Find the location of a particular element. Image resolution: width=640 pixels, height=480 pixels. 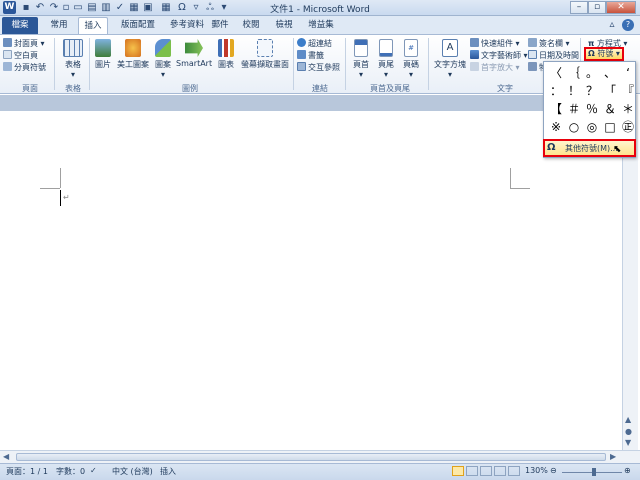

symbol-cell: ｛ is located at coordinates (574, 73).